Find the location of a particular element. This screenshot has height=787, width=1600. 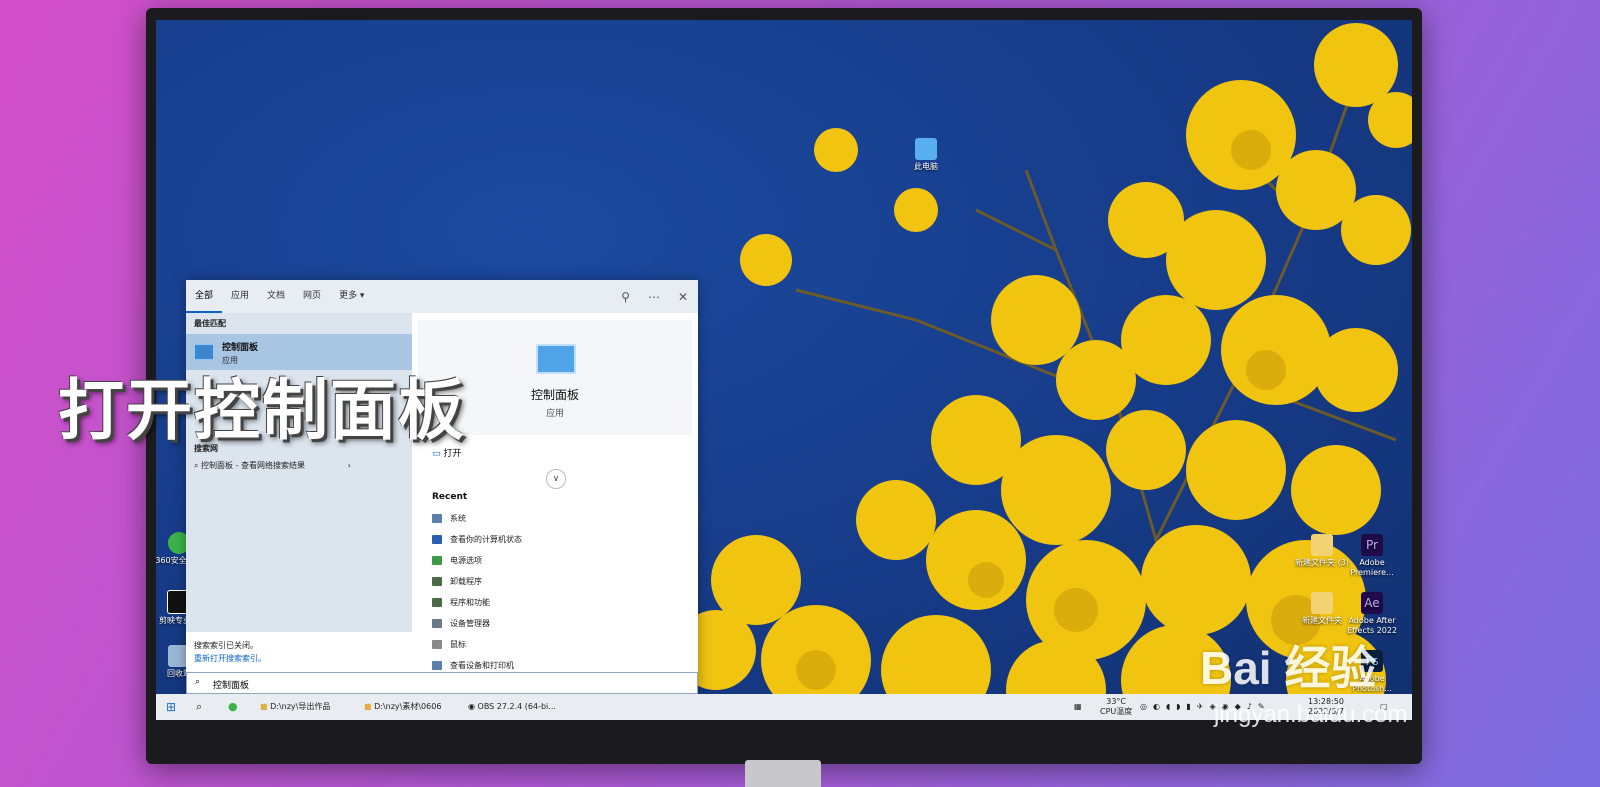

after-effects-icon: Ae is located at coordinates (1372, 603).